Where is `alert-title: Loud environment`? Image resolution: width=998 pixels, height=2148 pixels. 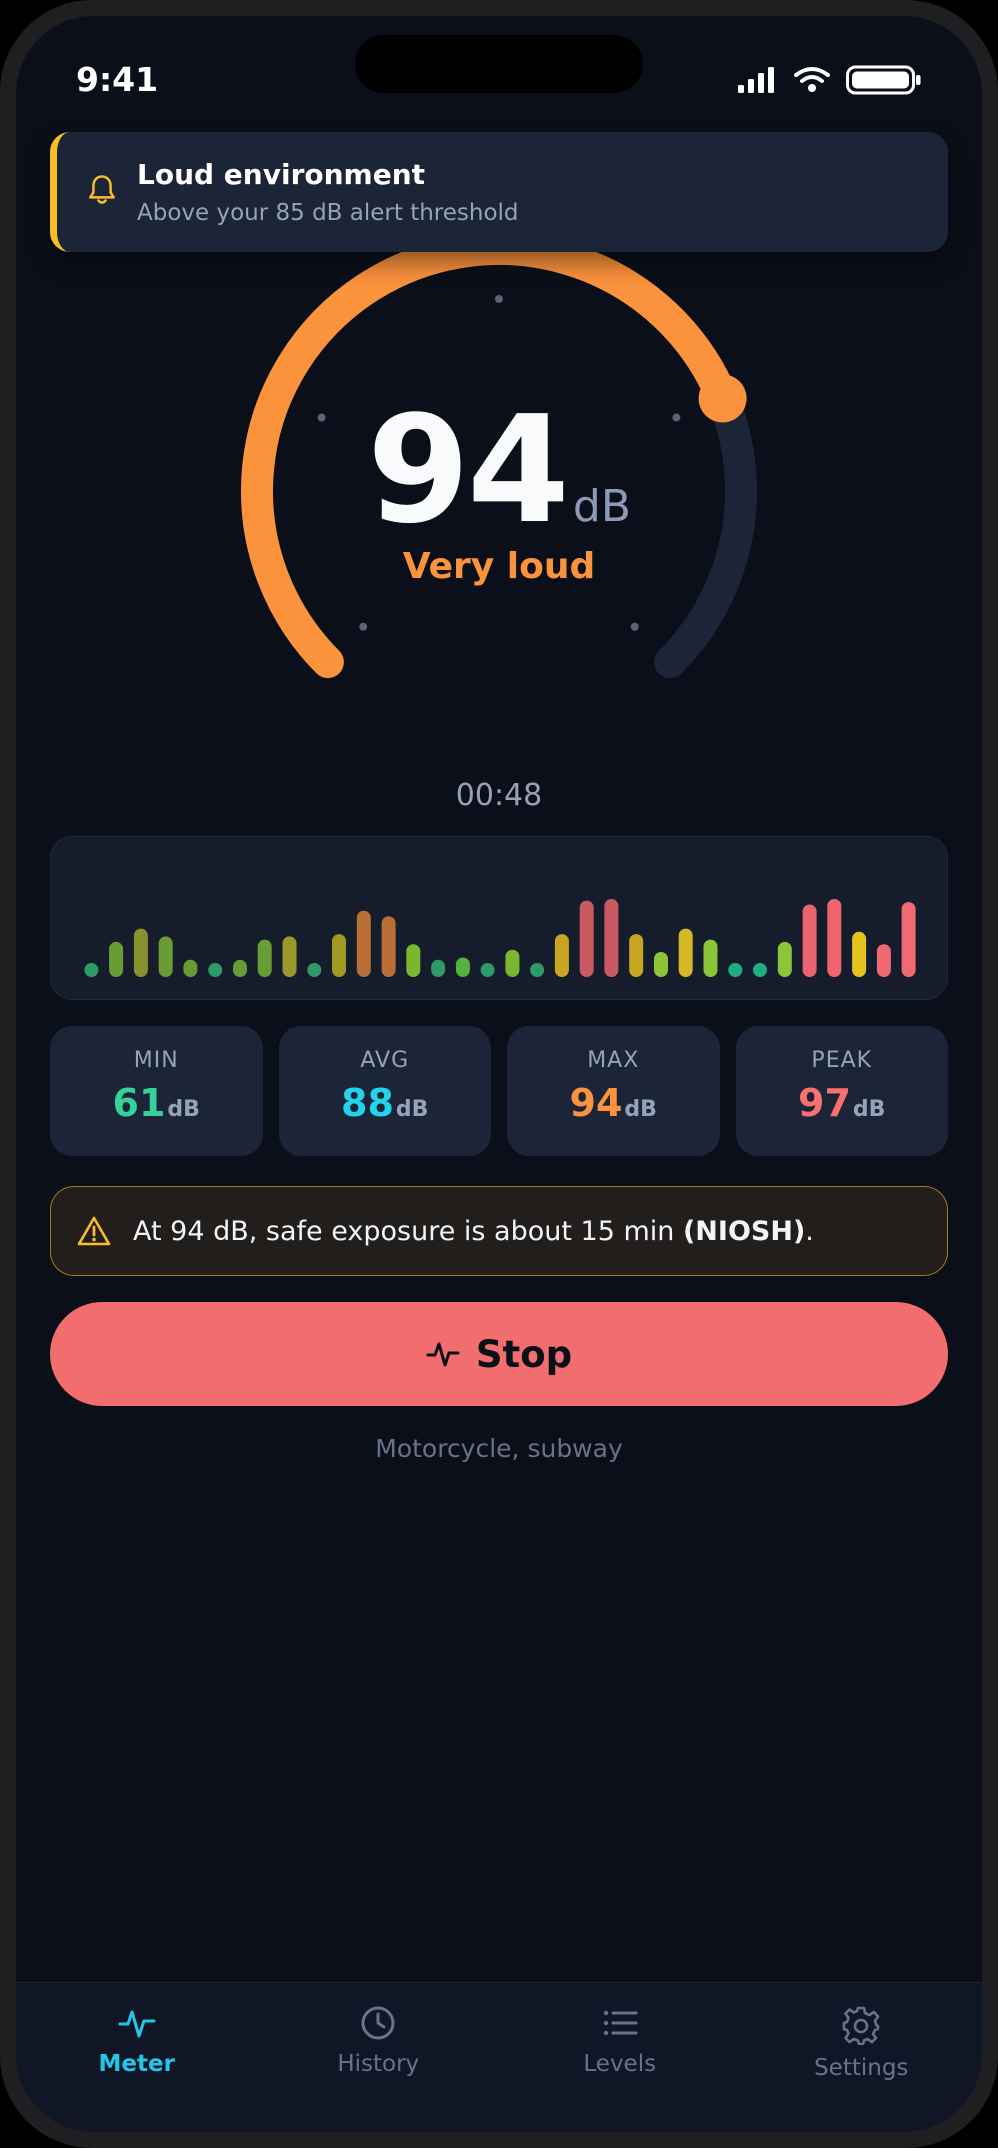 alert-title: Loud environment is located at coordinates (281, 174).